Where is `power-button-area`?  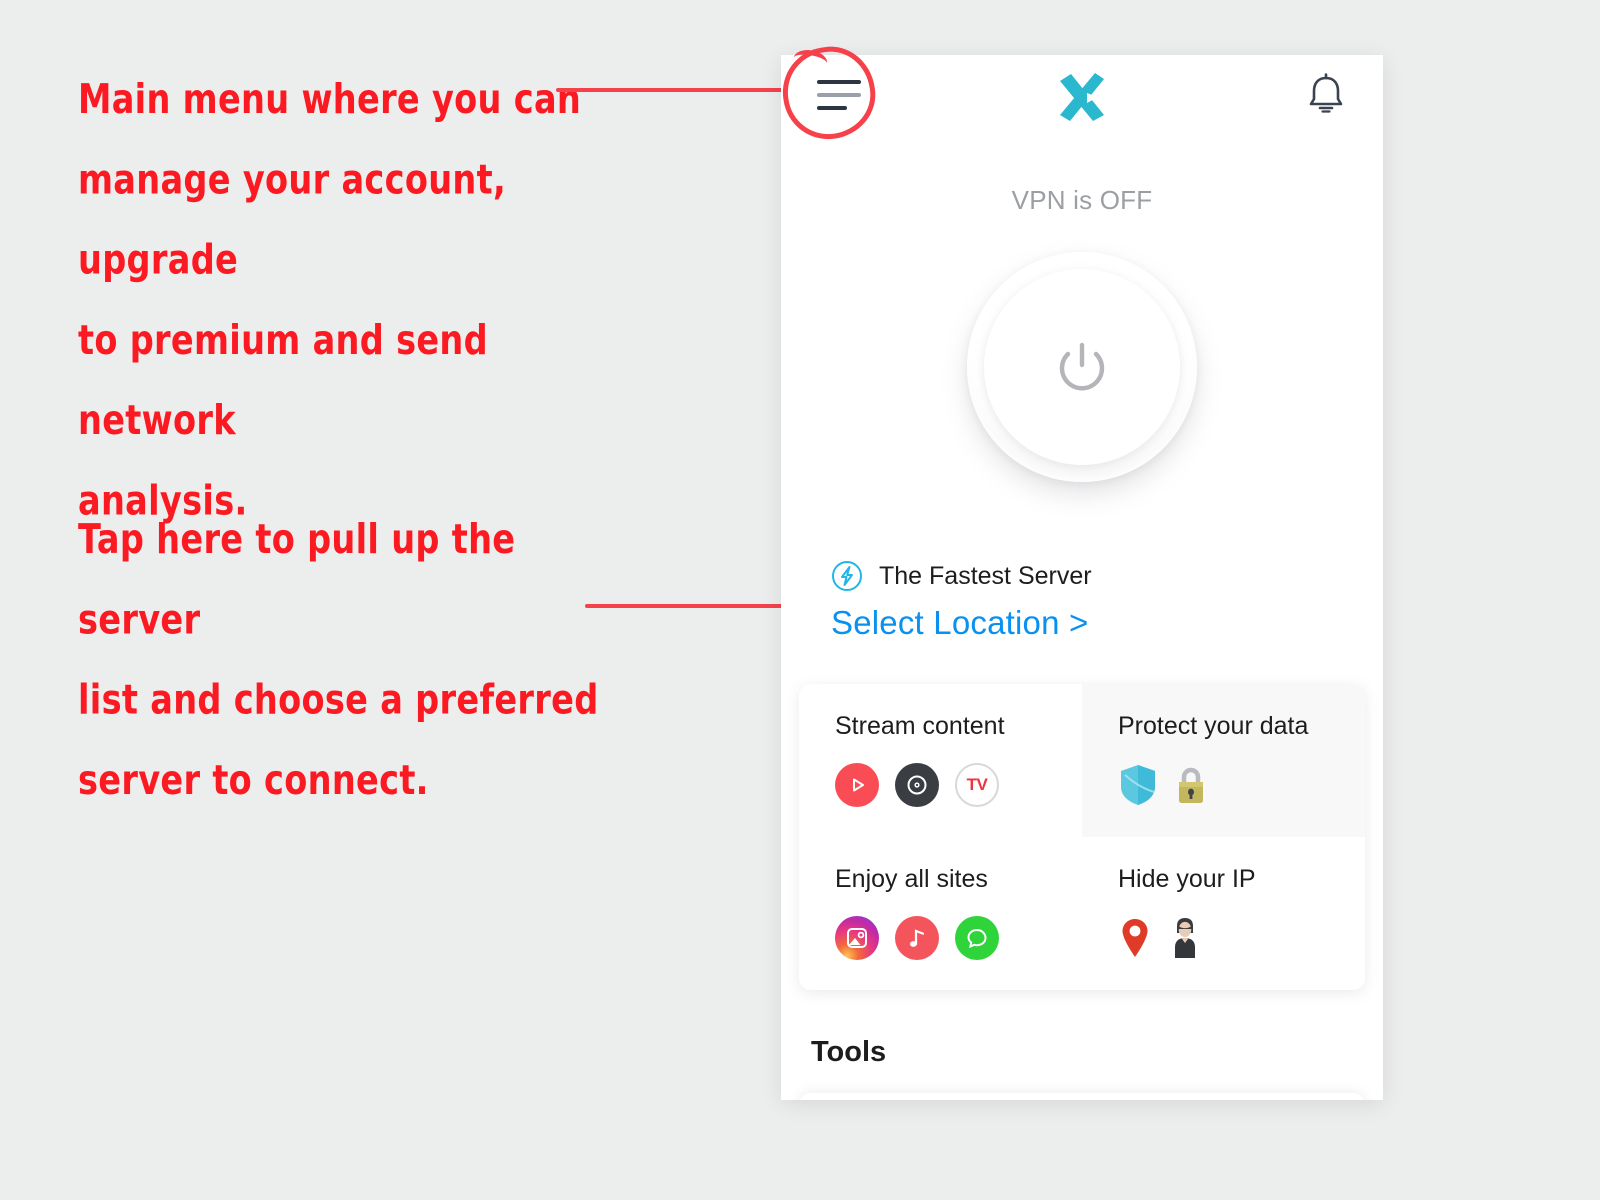
power-button-area is located at coordinates (1082, 367).